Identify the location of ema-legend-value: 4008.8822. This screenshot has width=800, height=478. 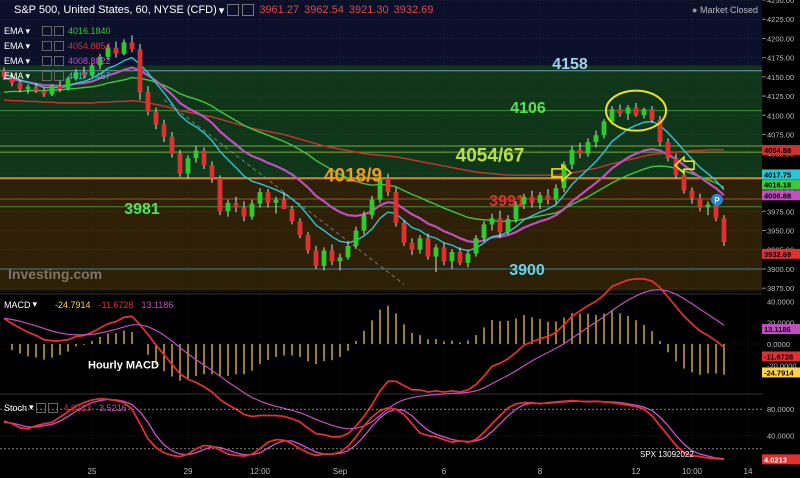
(89, 61).